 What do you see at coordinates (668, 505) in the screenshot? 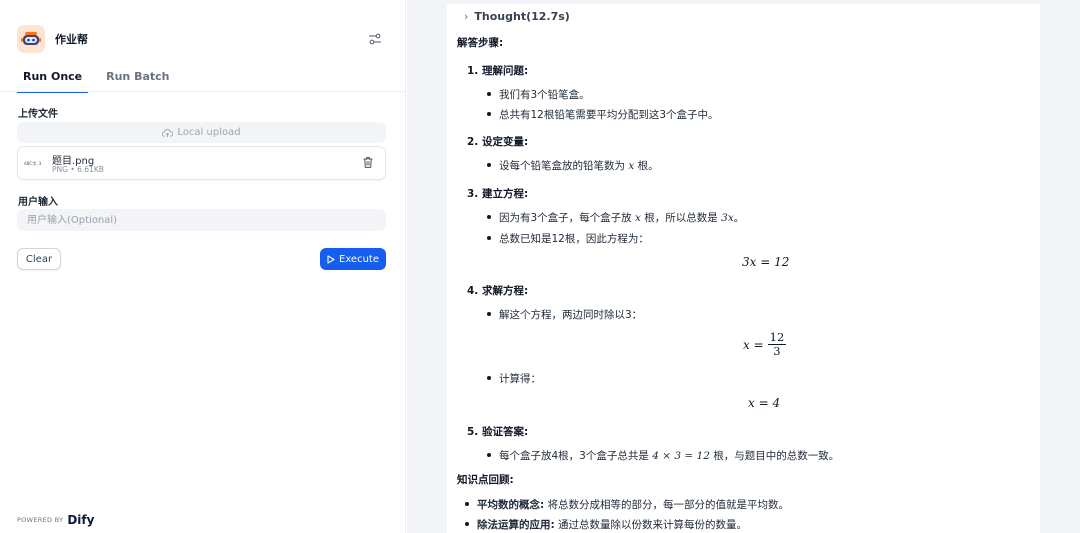
I see `review-text: 将总数分成相等的部分，每一部分的值就是平均数。` at bounding box center [668, 505].